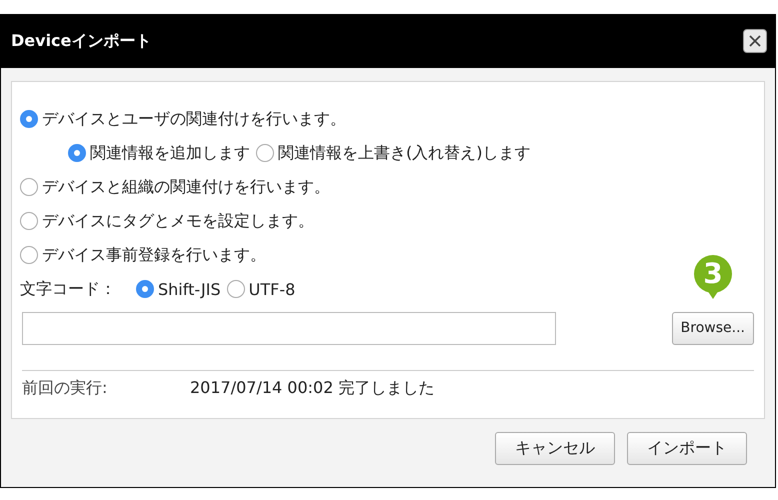 The height and width of the screenshot is (500, 778). I want to click on radio-option: 関連情報を上書き(入れ替え)します, so click(393, 153).